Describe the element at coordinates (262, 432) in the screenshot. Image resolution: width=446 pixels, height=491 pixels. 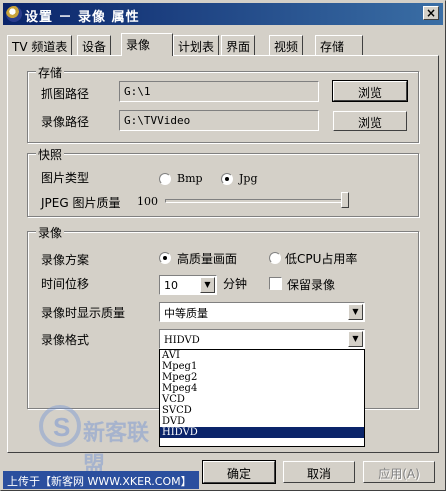
I see `format-option: HIDVD` at that location.